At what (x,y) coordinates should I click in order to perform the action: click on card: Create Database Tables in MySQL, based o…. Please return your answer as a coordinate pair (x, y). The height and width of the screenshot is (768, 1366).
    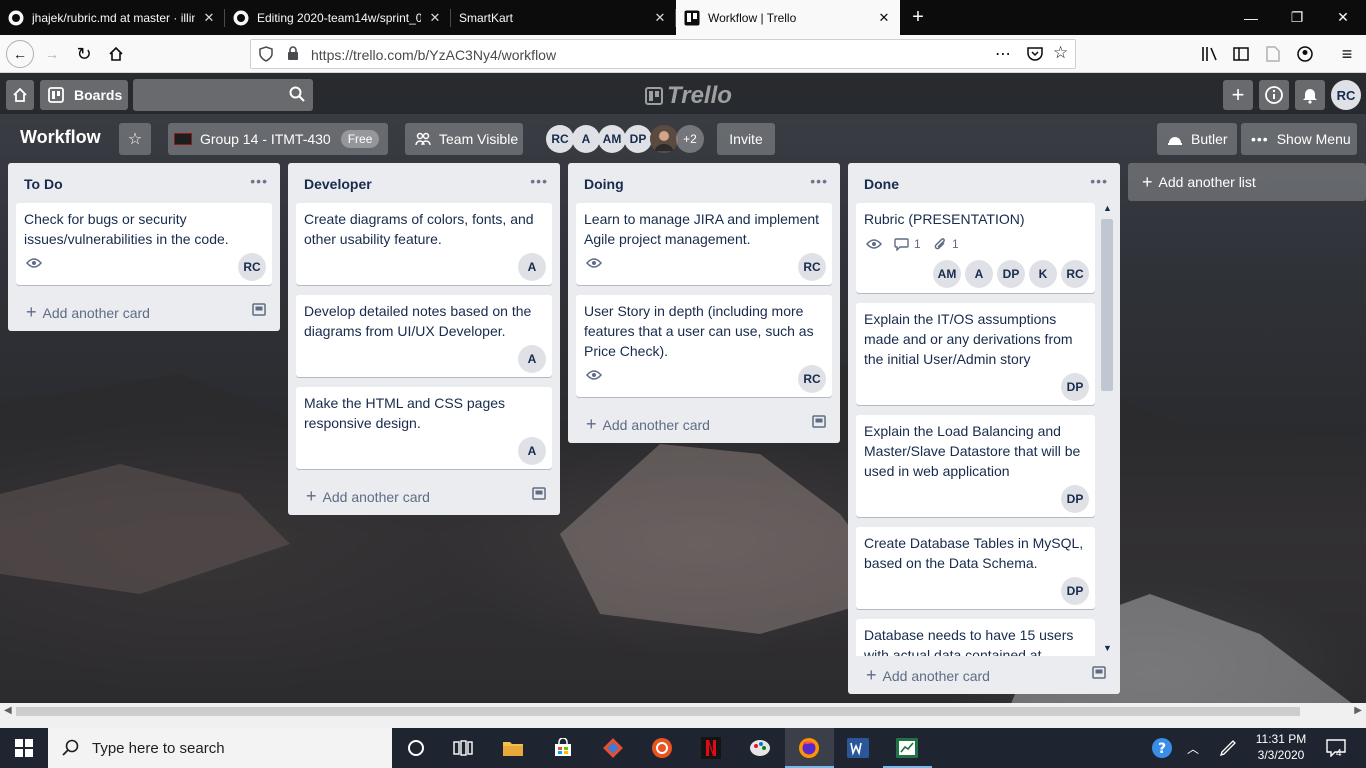
    Looking at the image, I should click on (975, 568).